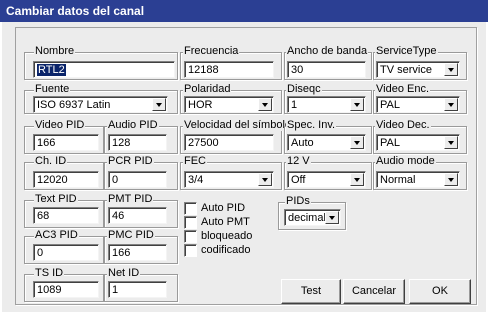 The height and width of the screenshot is (314, 488). I want to click on frecuencia-input: 12188, so click(229, 69).